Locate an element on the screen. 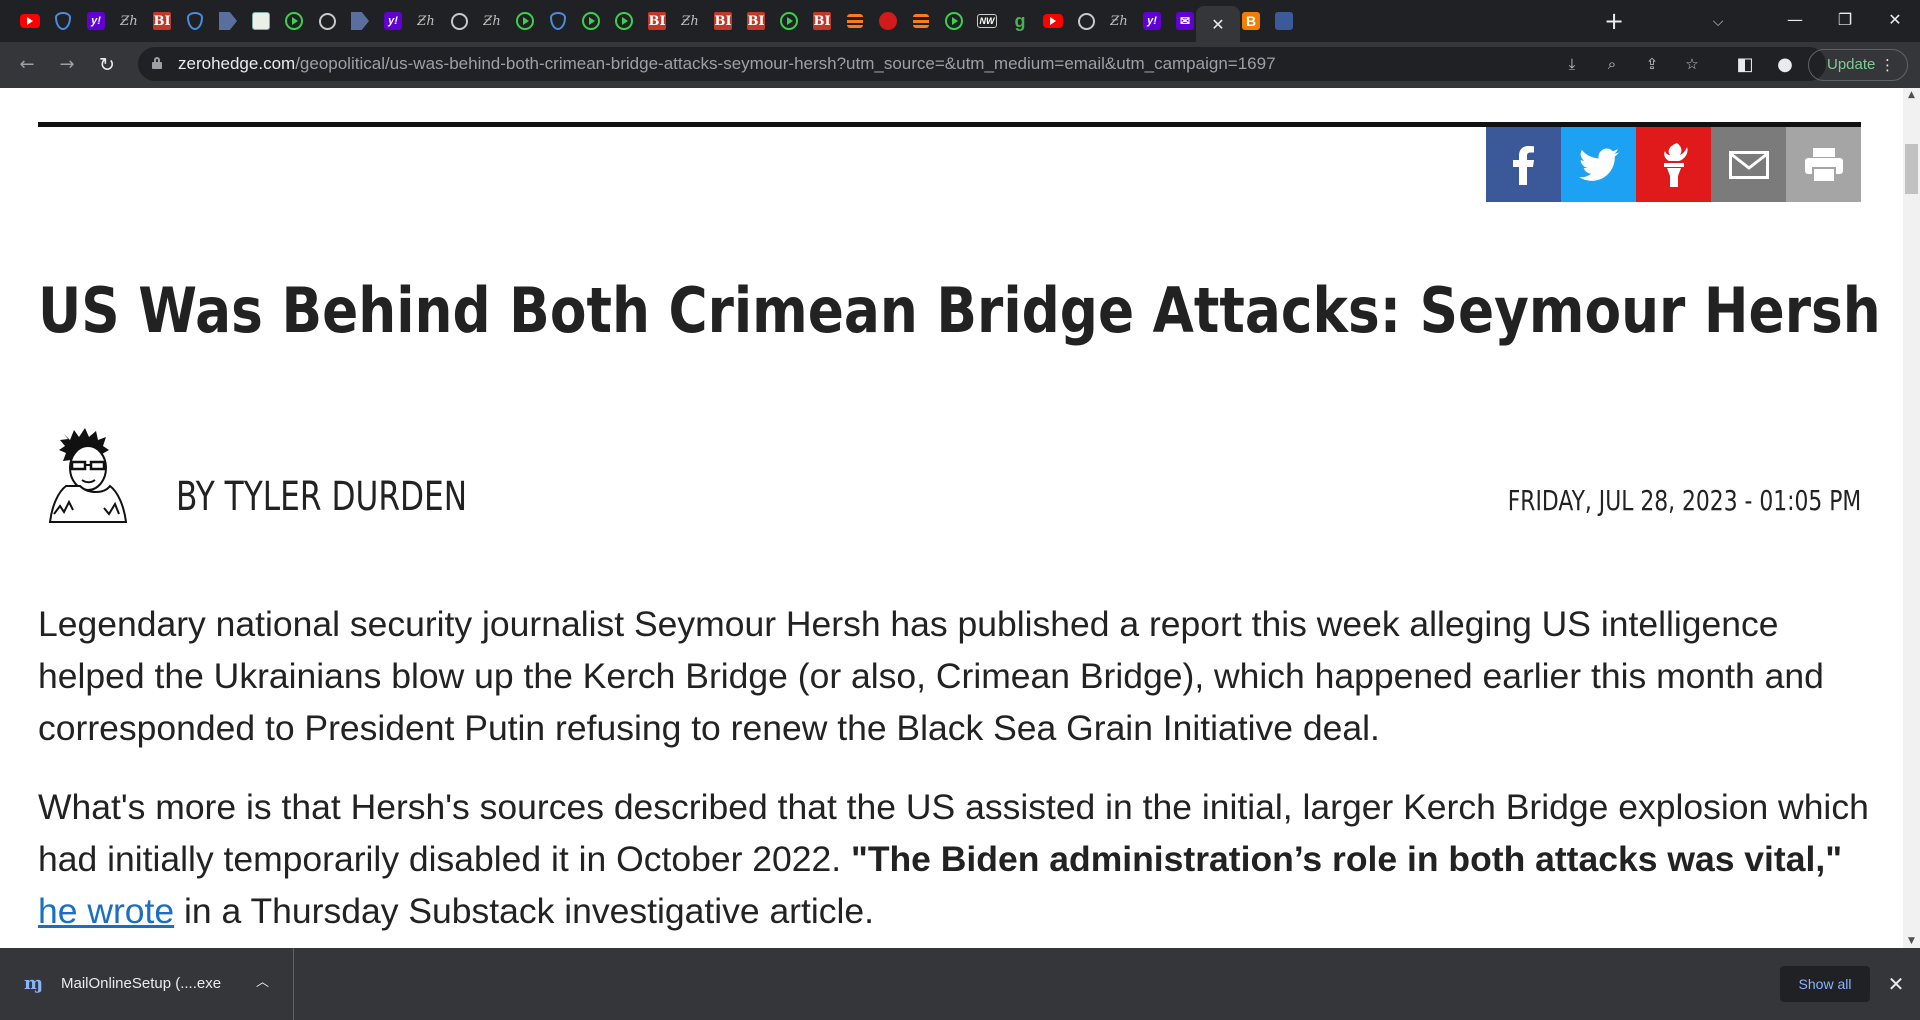  print-button is located at coordinates (1823, 164).